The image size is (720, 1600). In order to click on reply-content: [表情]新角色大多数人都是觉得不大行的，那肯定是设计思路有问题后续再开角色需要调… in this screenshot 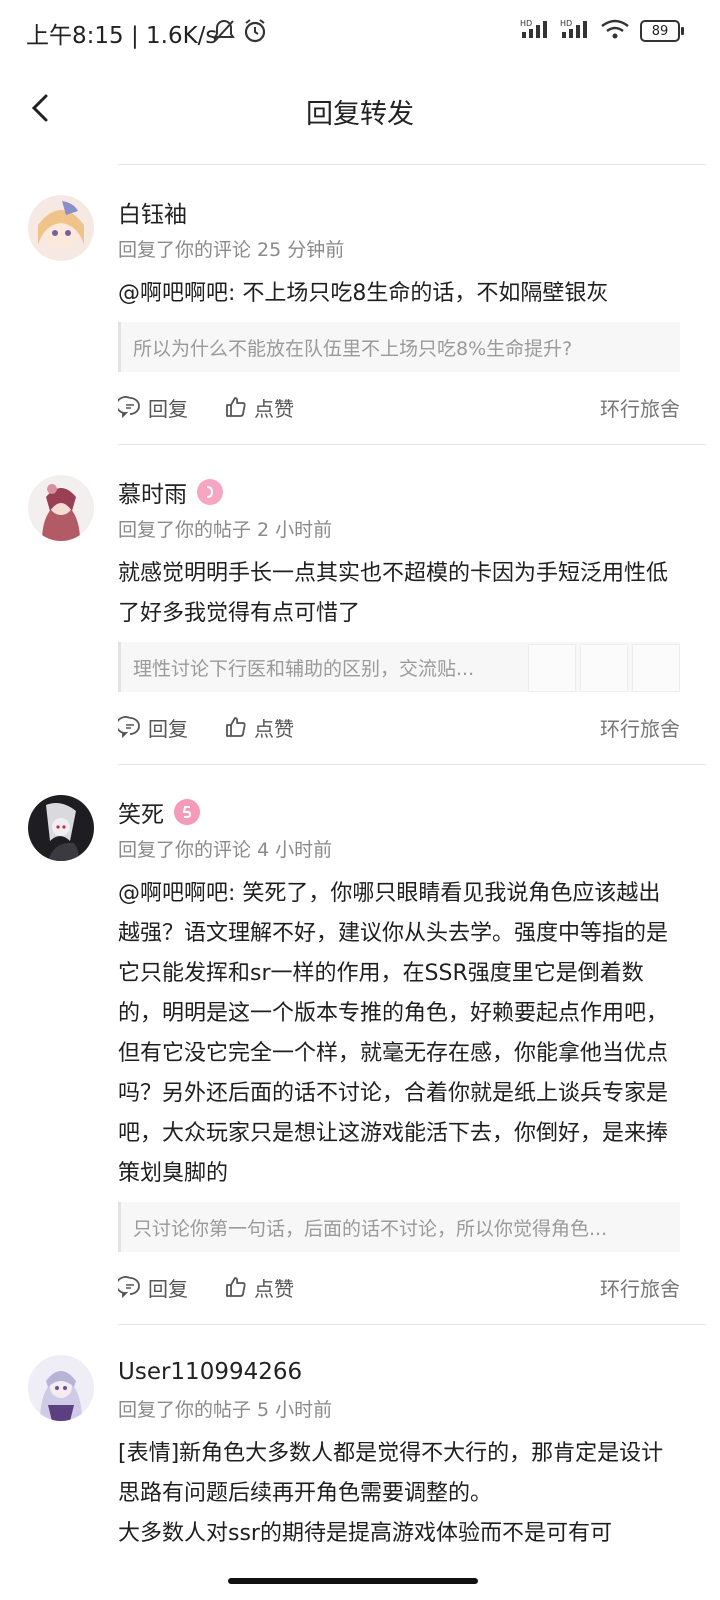, I will do `click(399, 1494)`.